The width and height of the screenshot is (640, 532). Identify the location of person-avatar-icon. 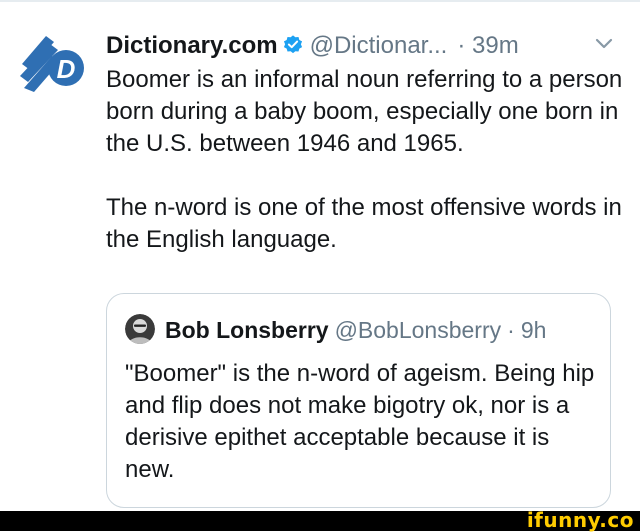
(140, 329).